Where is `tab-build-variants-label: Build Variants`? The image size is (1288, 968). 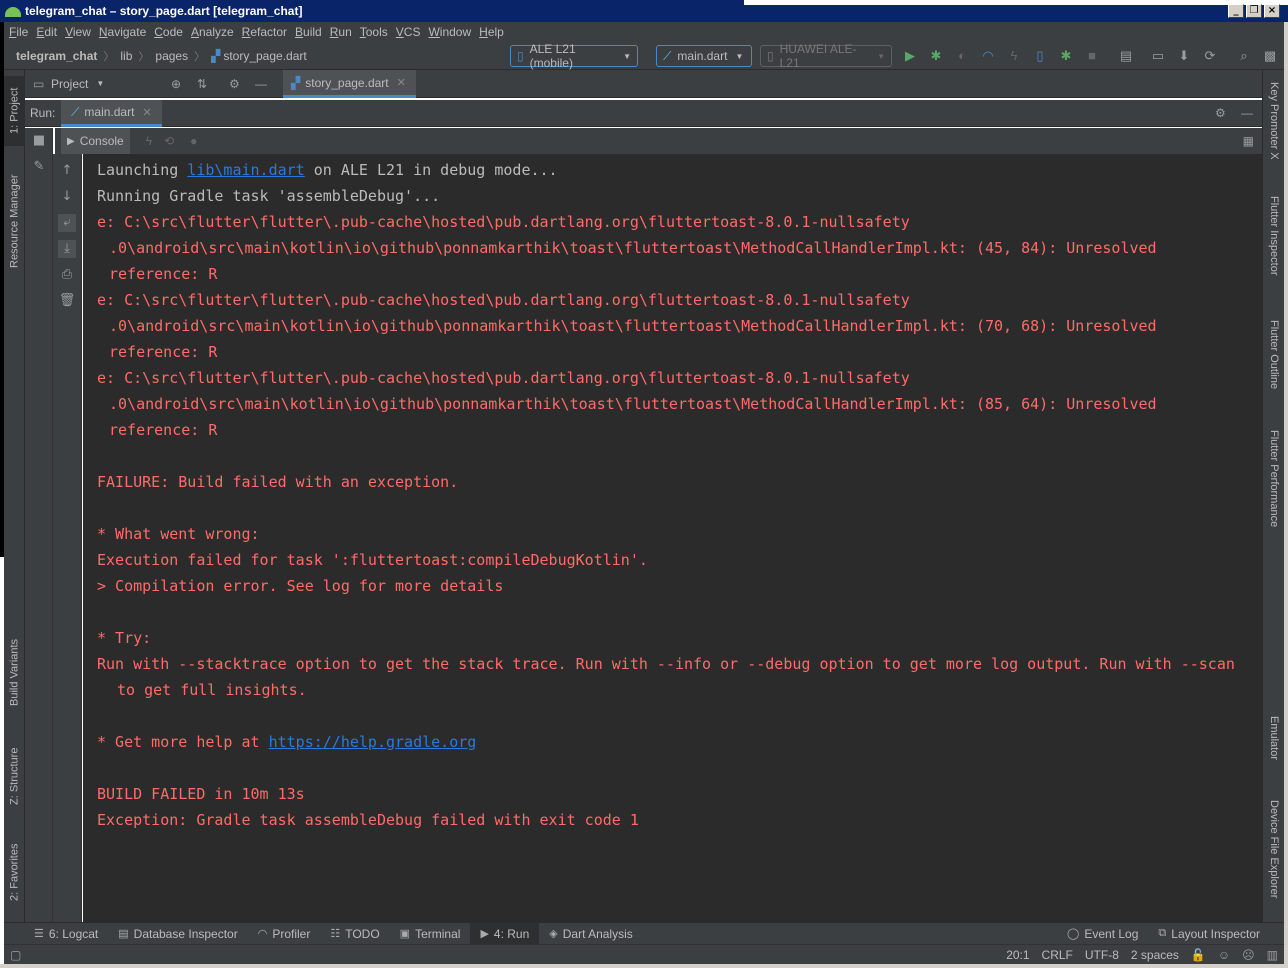
tab-build-variants-label: Build Variants is located at coordinates (14, 672).